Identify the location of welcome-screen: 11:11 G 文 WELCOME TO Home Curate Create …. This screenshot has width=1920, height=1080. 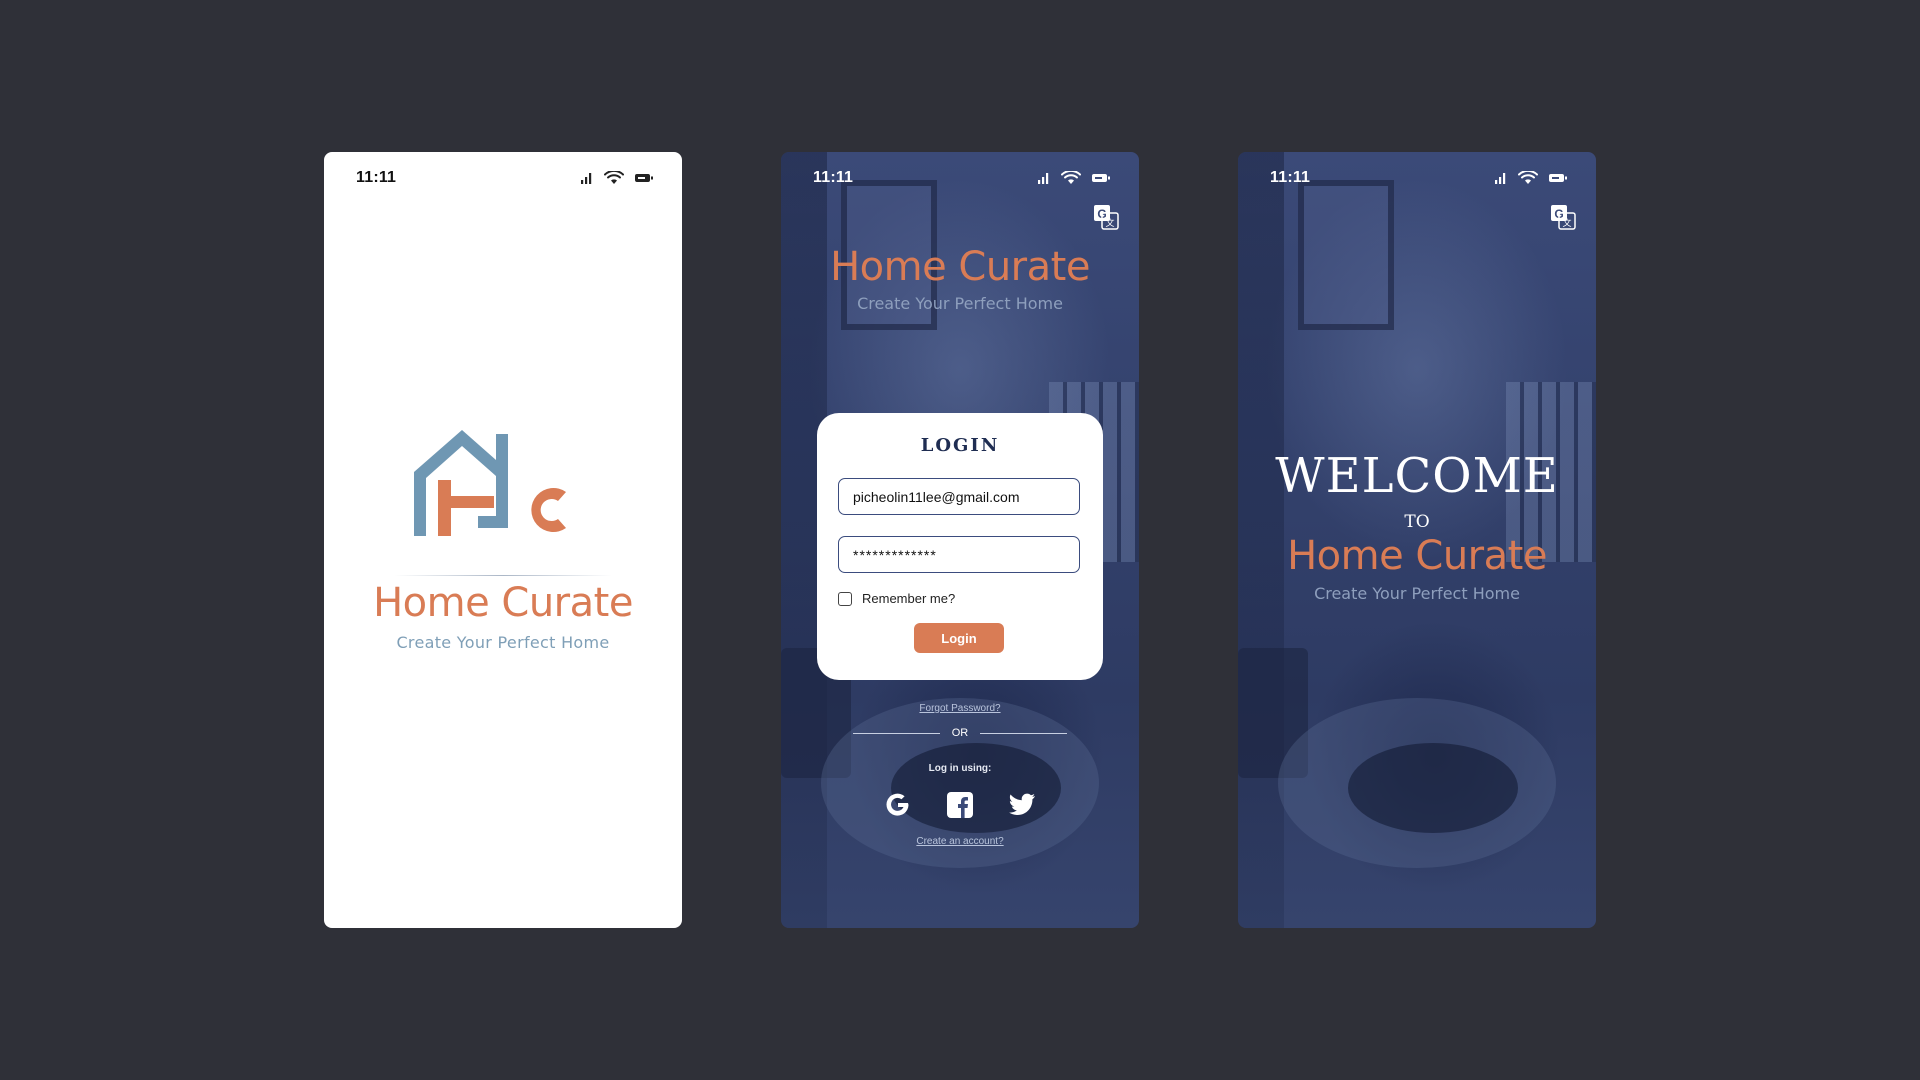
(1417, 540).